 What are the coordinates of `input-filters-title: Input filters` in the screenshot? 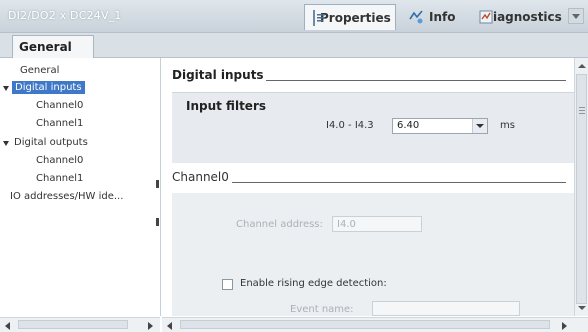 It's located at (226, 106).